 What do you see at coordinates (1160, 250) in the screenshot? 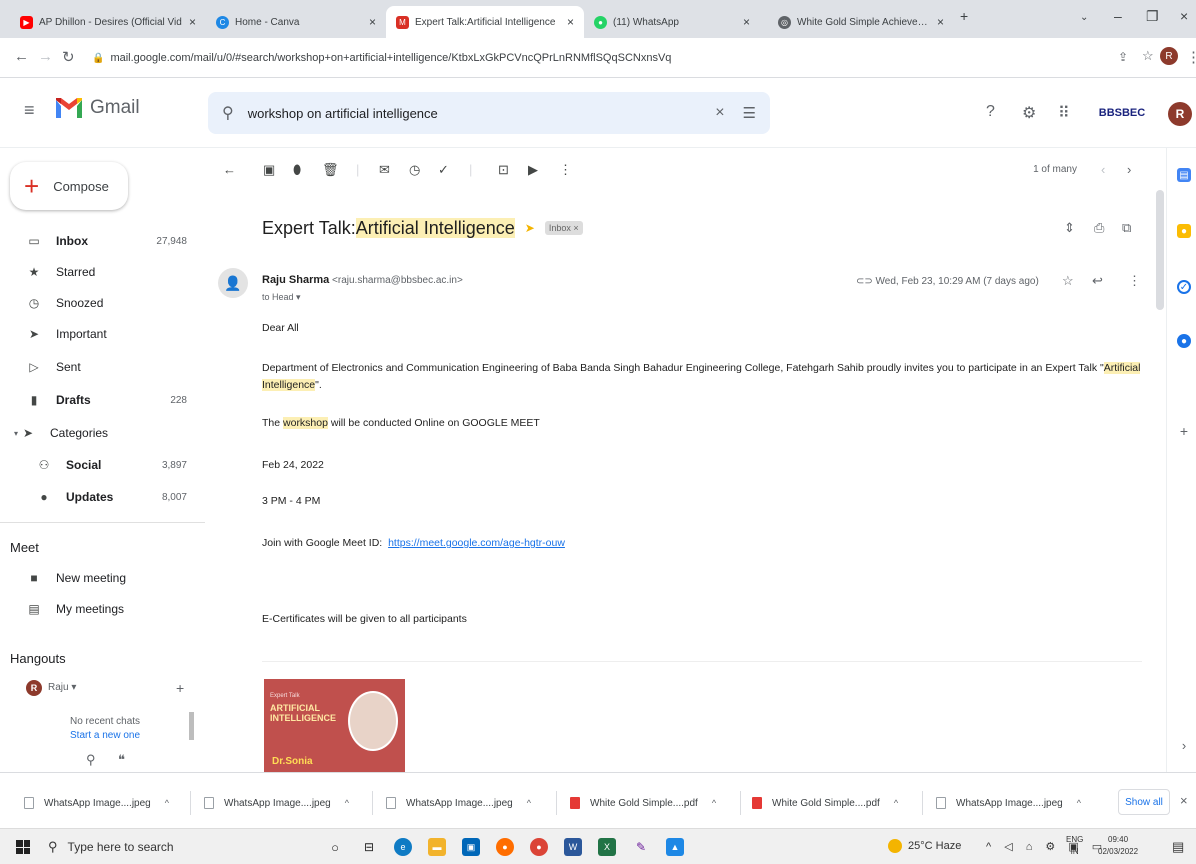
I see `message-scrollbar` at bounding box center [1160, 250].